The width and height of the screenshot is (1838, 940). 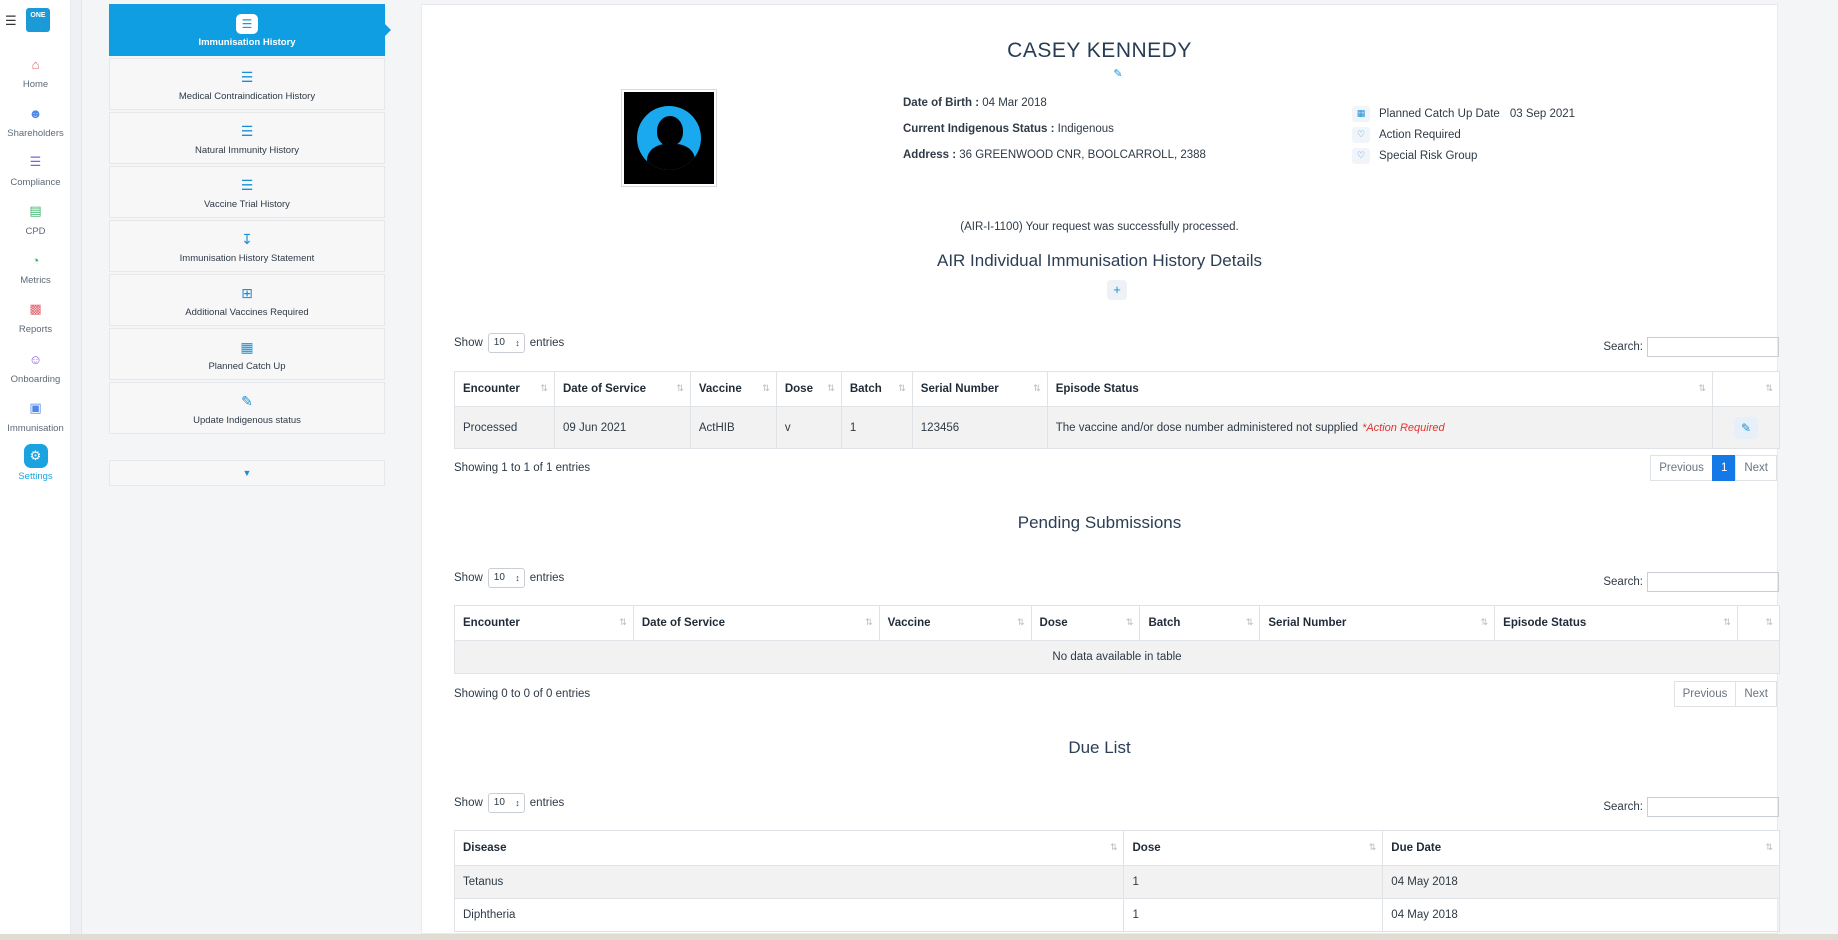 I want to click on bottom-bar, so click(x=919, y=937).